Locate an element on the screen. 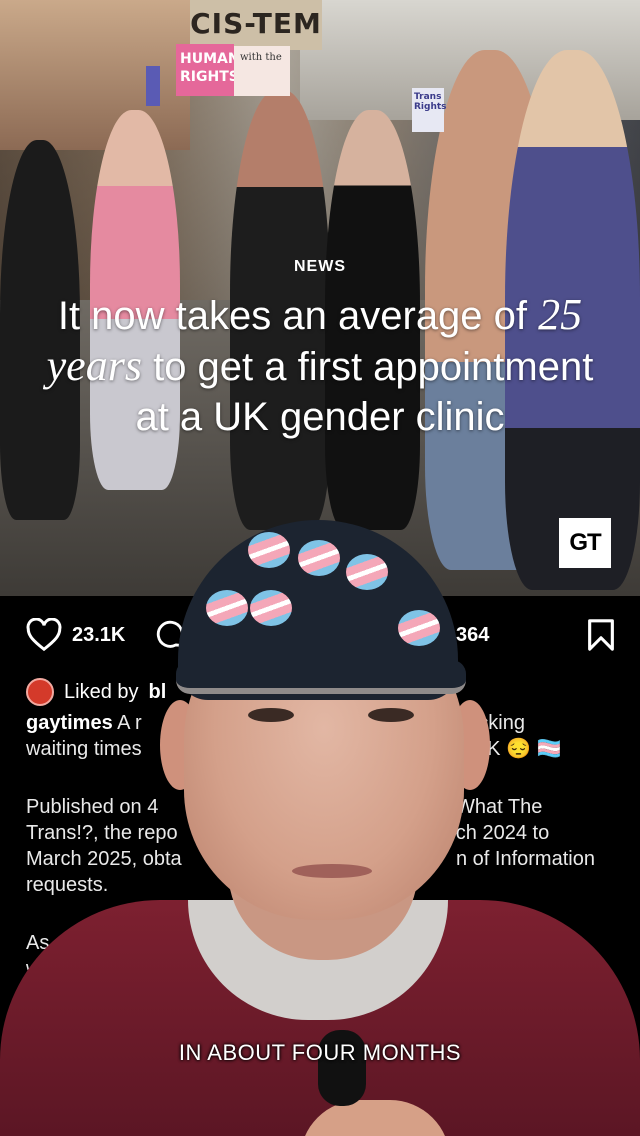 The width and height of the screenshot is (640, 1136). heart-icon is located at coordinates (44, 635).